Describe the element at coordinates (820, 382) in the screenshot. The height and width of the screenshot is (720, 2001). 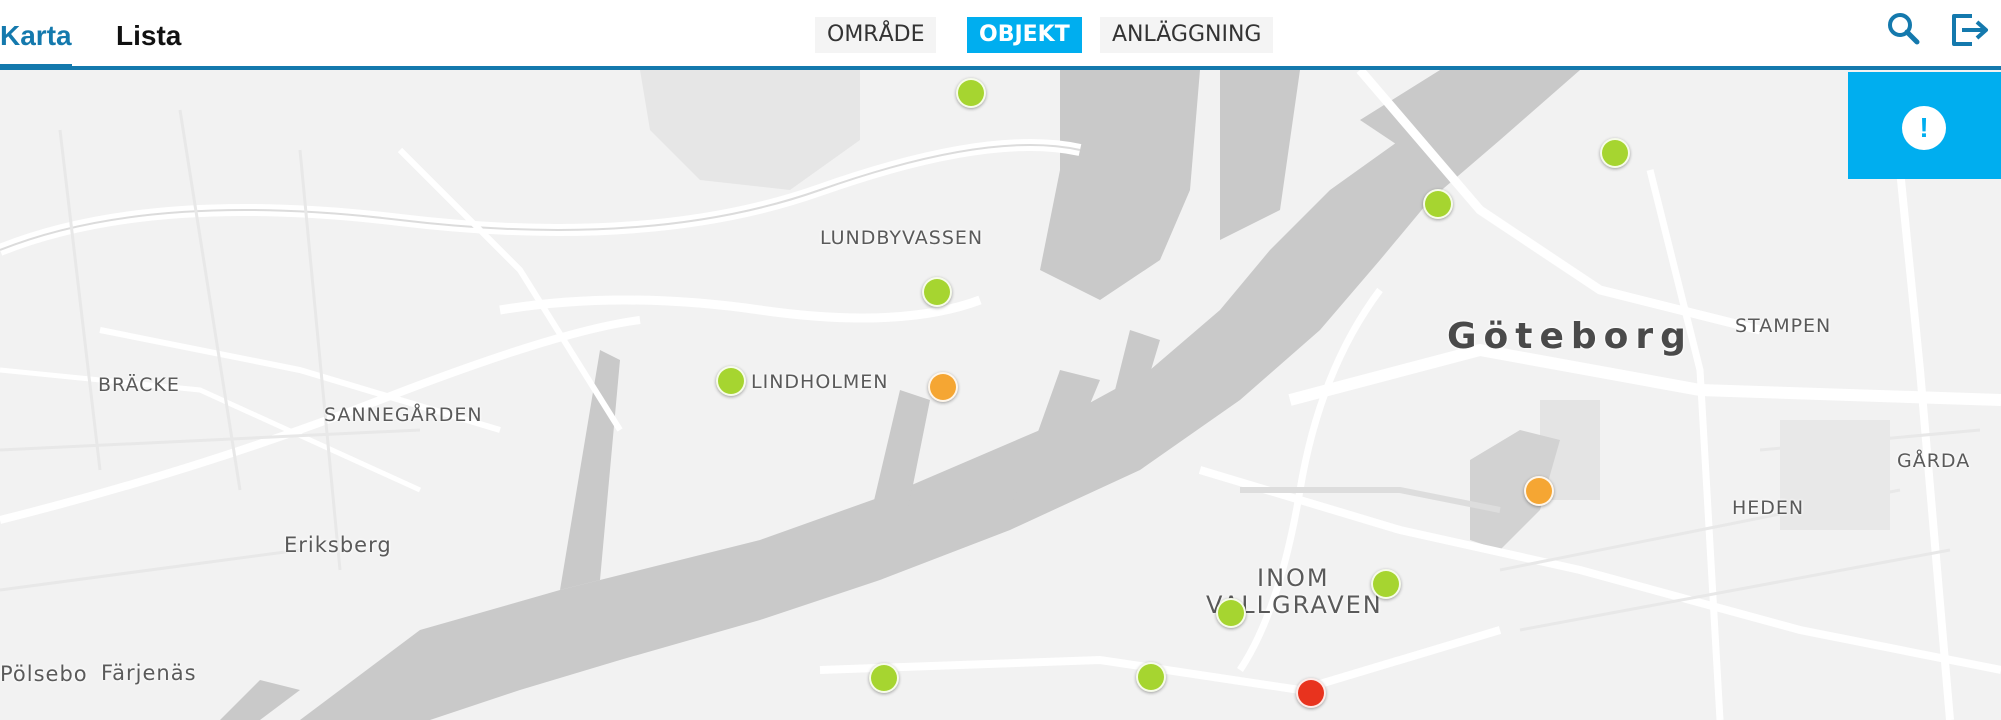
I see `map-label-lindholmen: LINDHOLMEN` at that location.